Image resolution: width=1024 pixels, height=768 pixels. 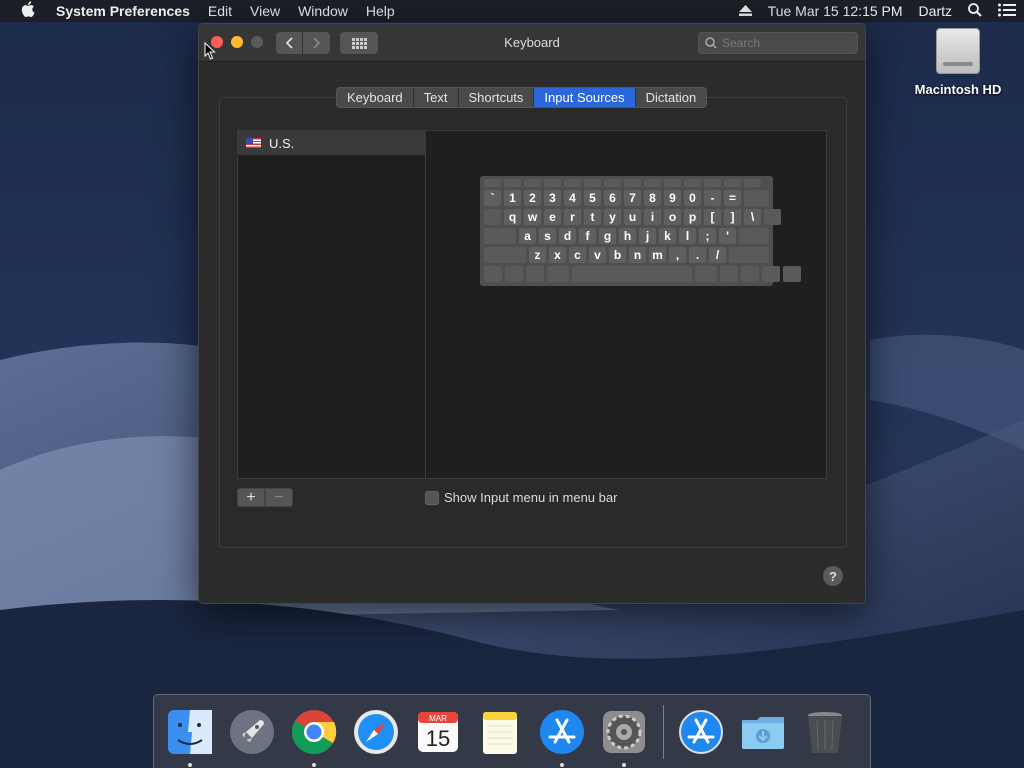 I want to click on calendar-month: MAR, so click(x=438, y=718).